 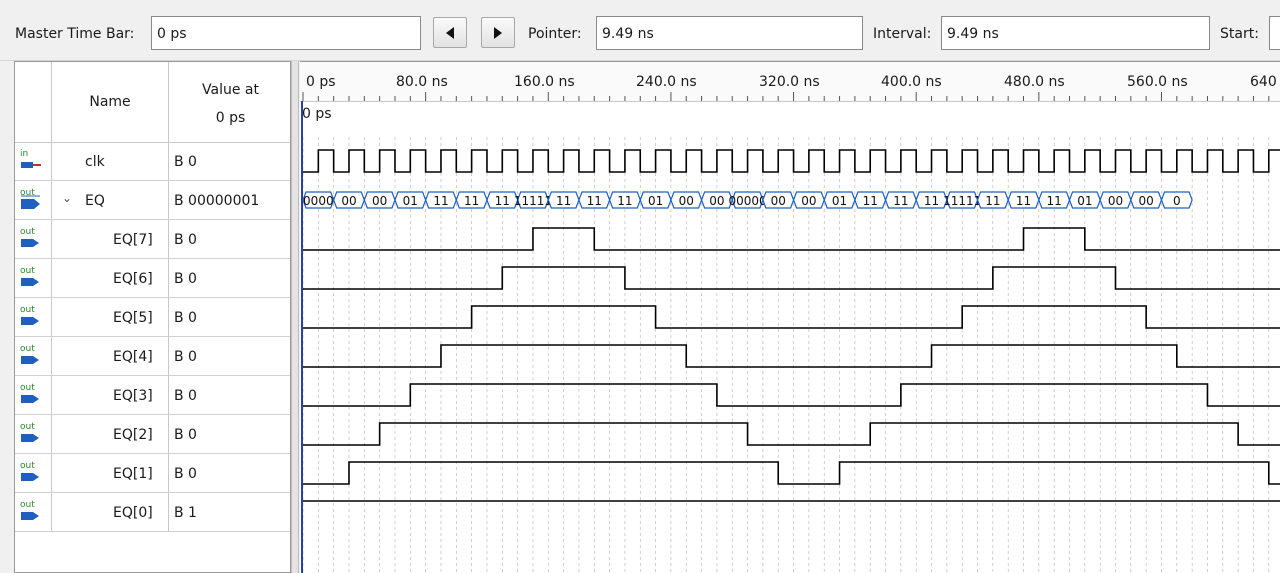 I want to click on signal-row-eq4: out EQ[4] B 0, so click(x=152, y=356).